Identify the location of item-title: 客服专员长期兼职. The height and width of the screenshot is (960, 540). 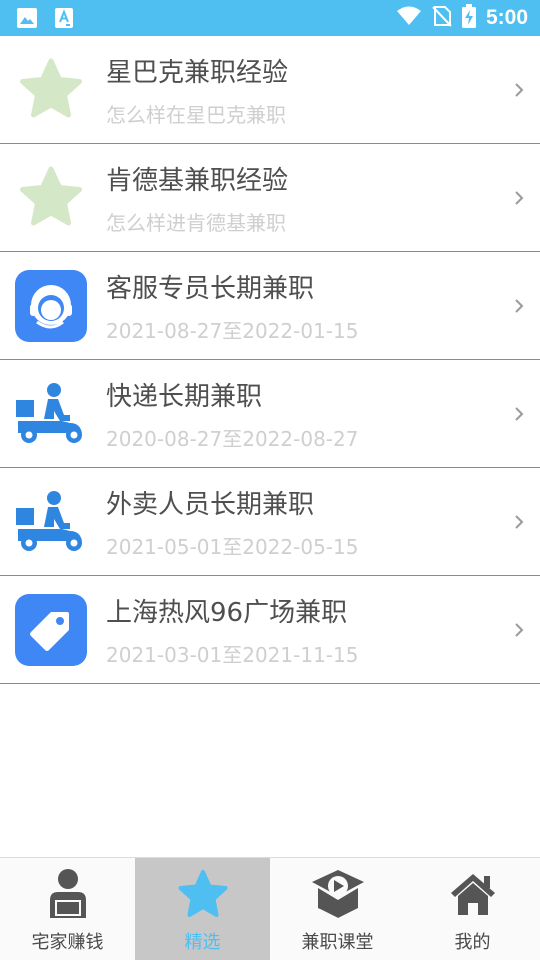
(210, 289).